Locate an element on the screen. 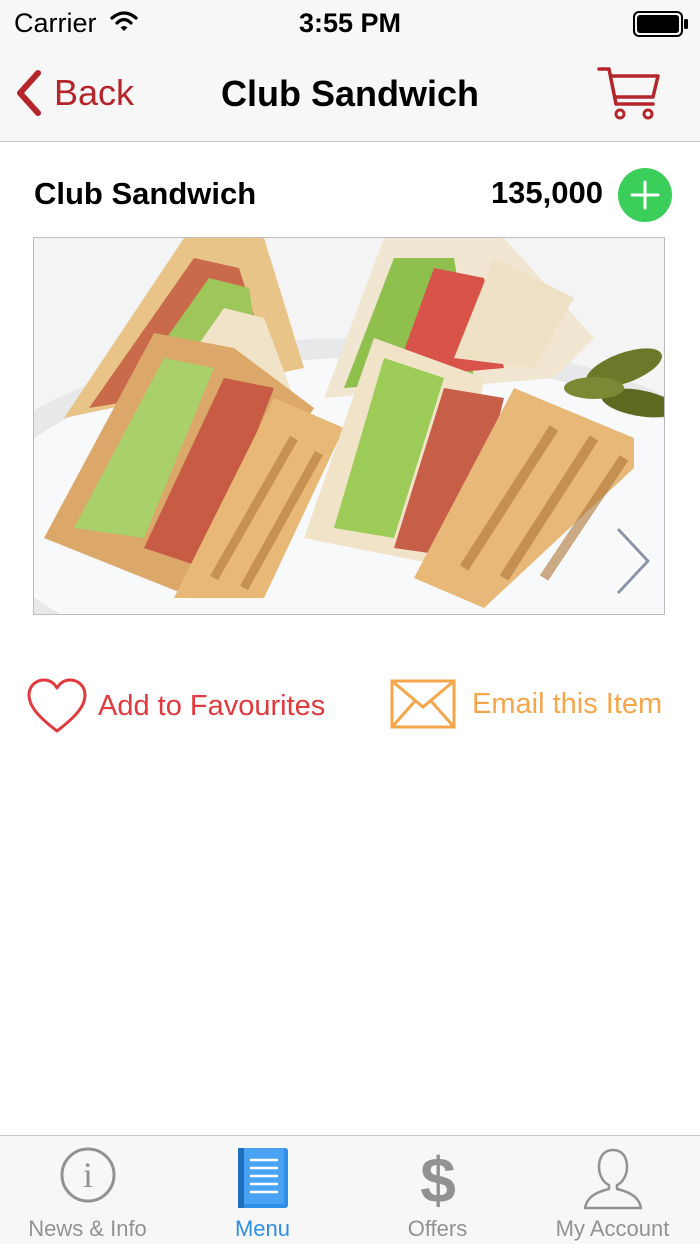 This screenshot has width=700, height=1244. dollar-icon: $ is located at coordinates (438, 1179).